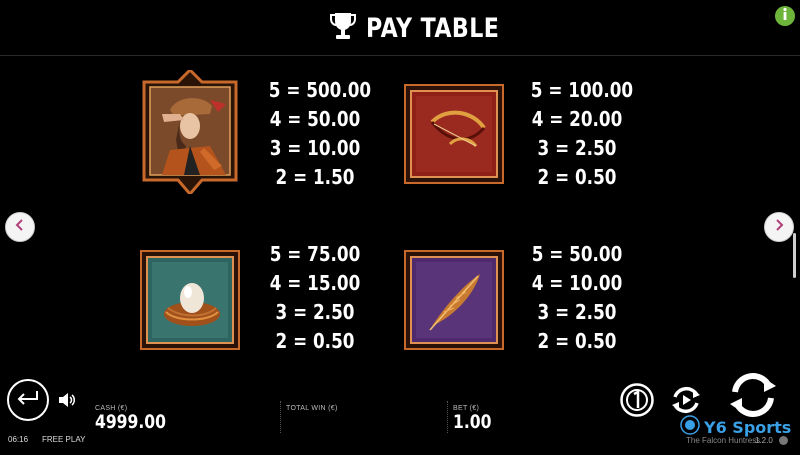 This screenshot has height=455, width=800. I want to click on coin-bet-button, so click(637, 402).